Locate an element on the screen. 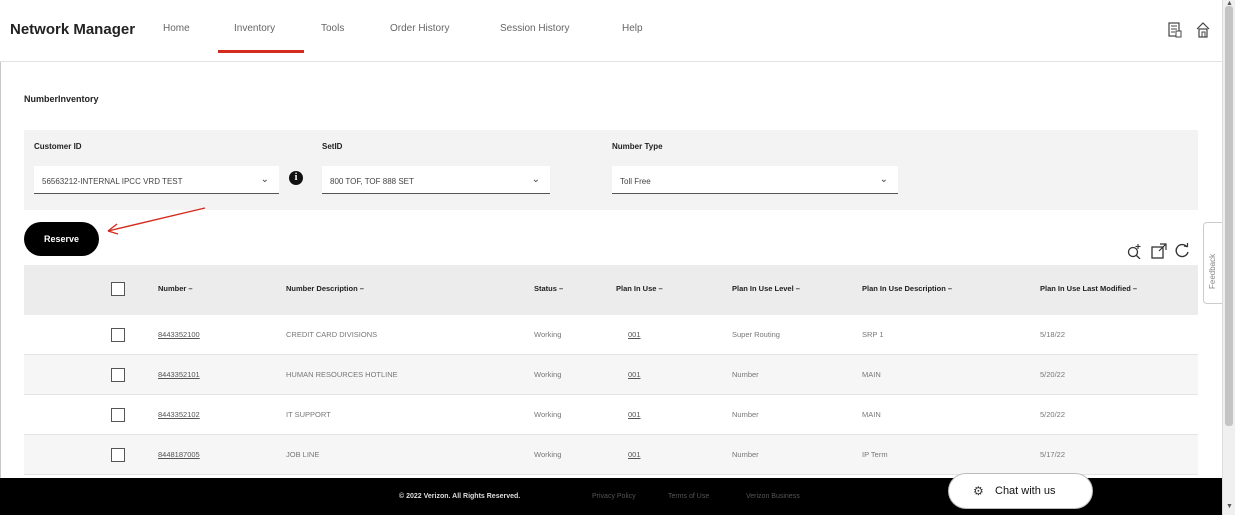 The image size is (1235, 515). header-plan-in-use-description: Plan In Use Description – is located at coordinates (907, 288).